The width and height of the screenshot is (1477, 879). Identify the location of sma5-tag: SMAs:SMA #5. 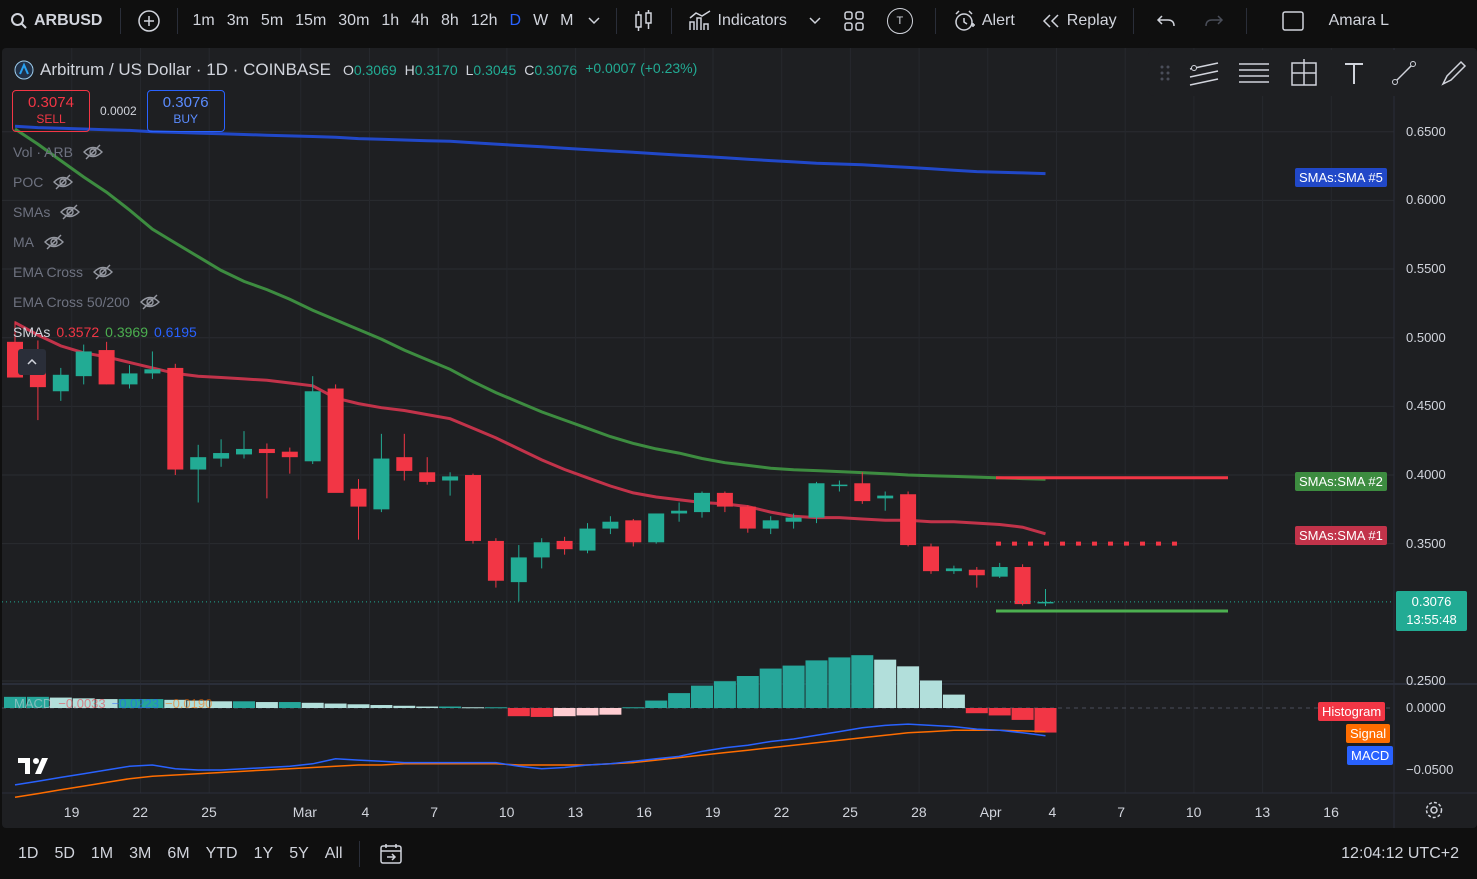
(1341, 177).